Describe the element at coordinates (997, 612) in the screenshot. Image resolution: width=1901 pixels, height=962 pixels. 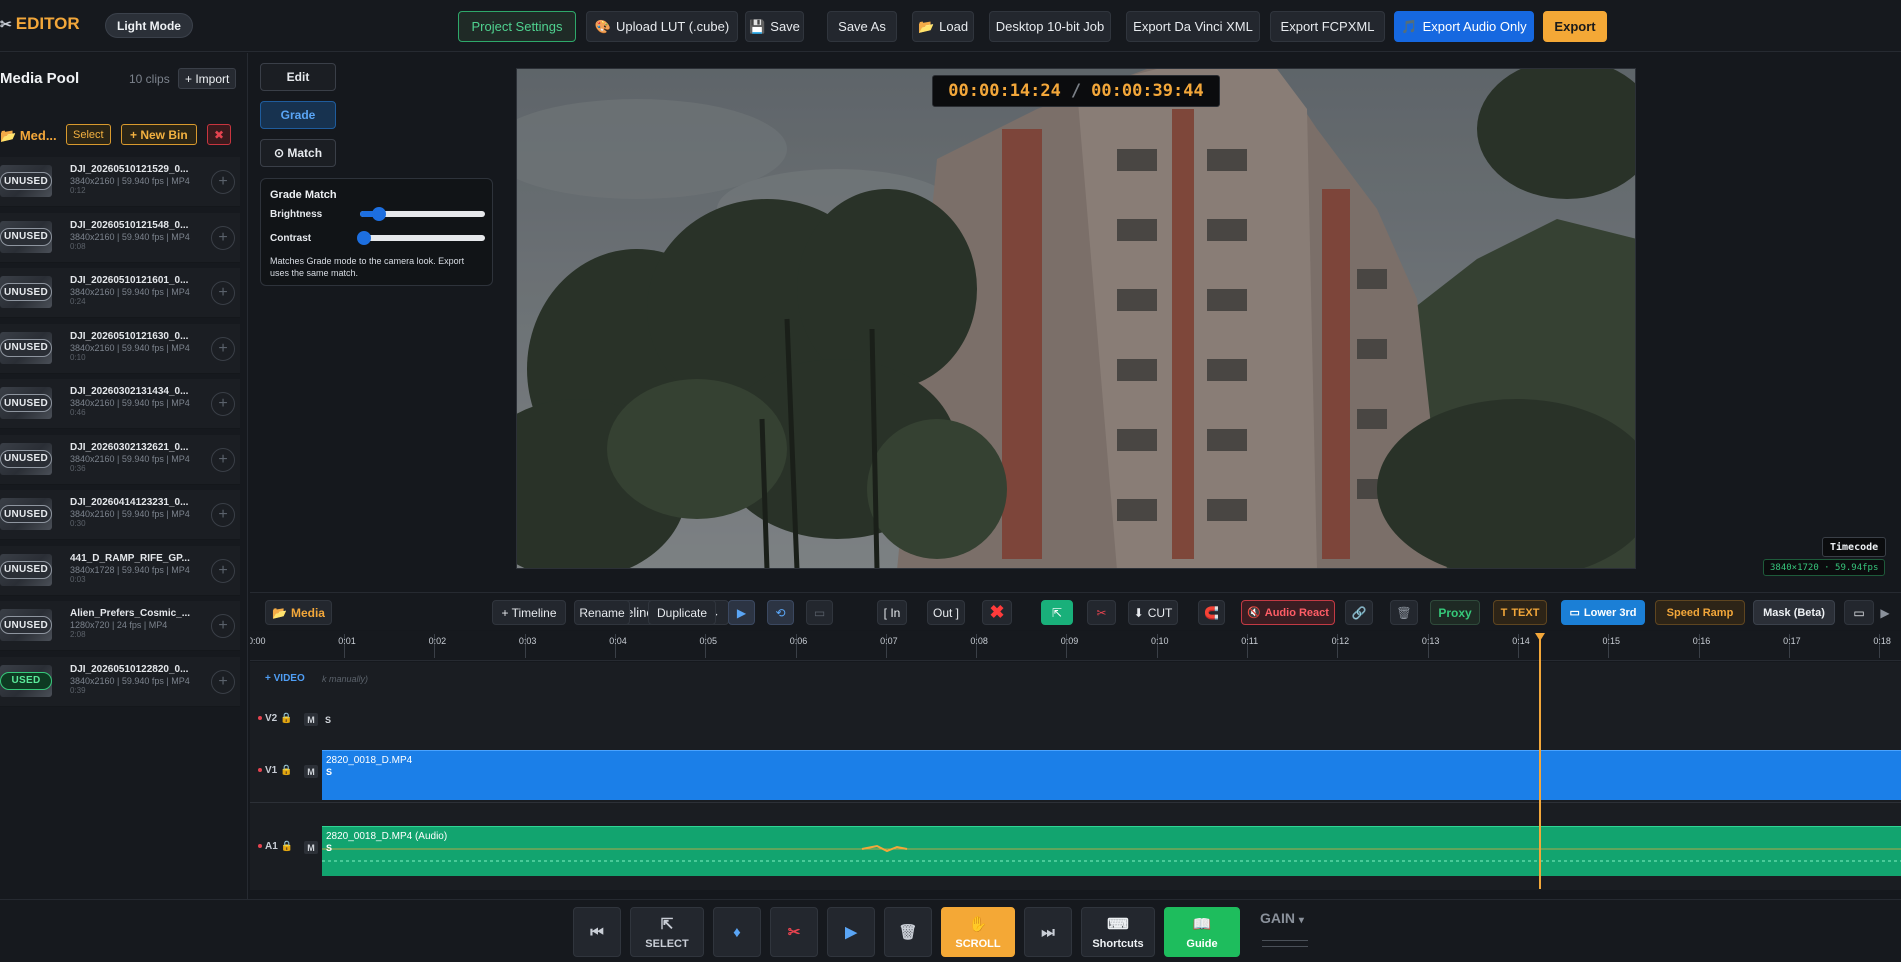
I see `clear-marks-button: ✖` at that location.